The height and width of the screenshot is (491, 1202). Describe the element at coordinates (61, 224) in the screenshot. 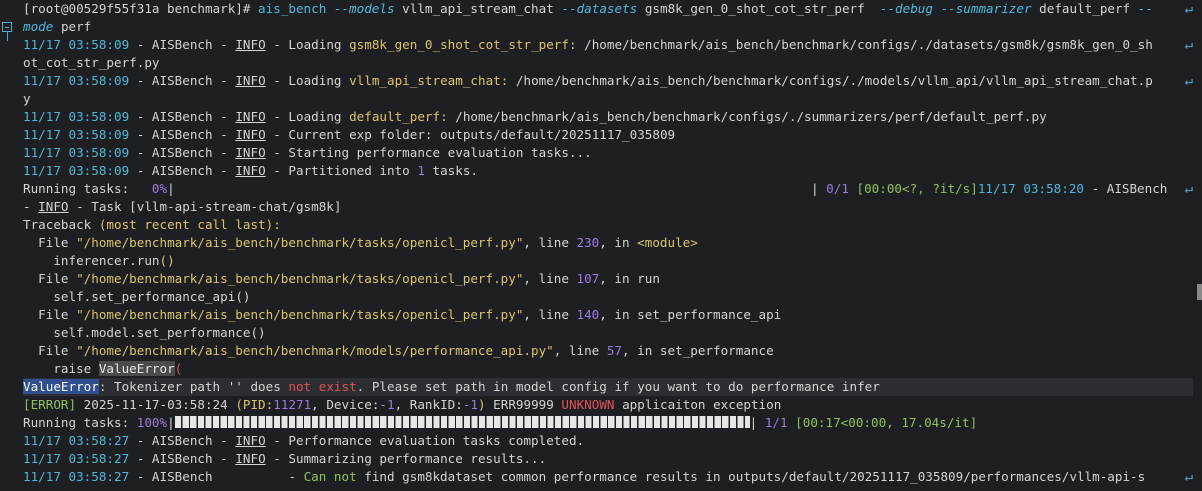

I see `traceback-label: Traceback` at that location.